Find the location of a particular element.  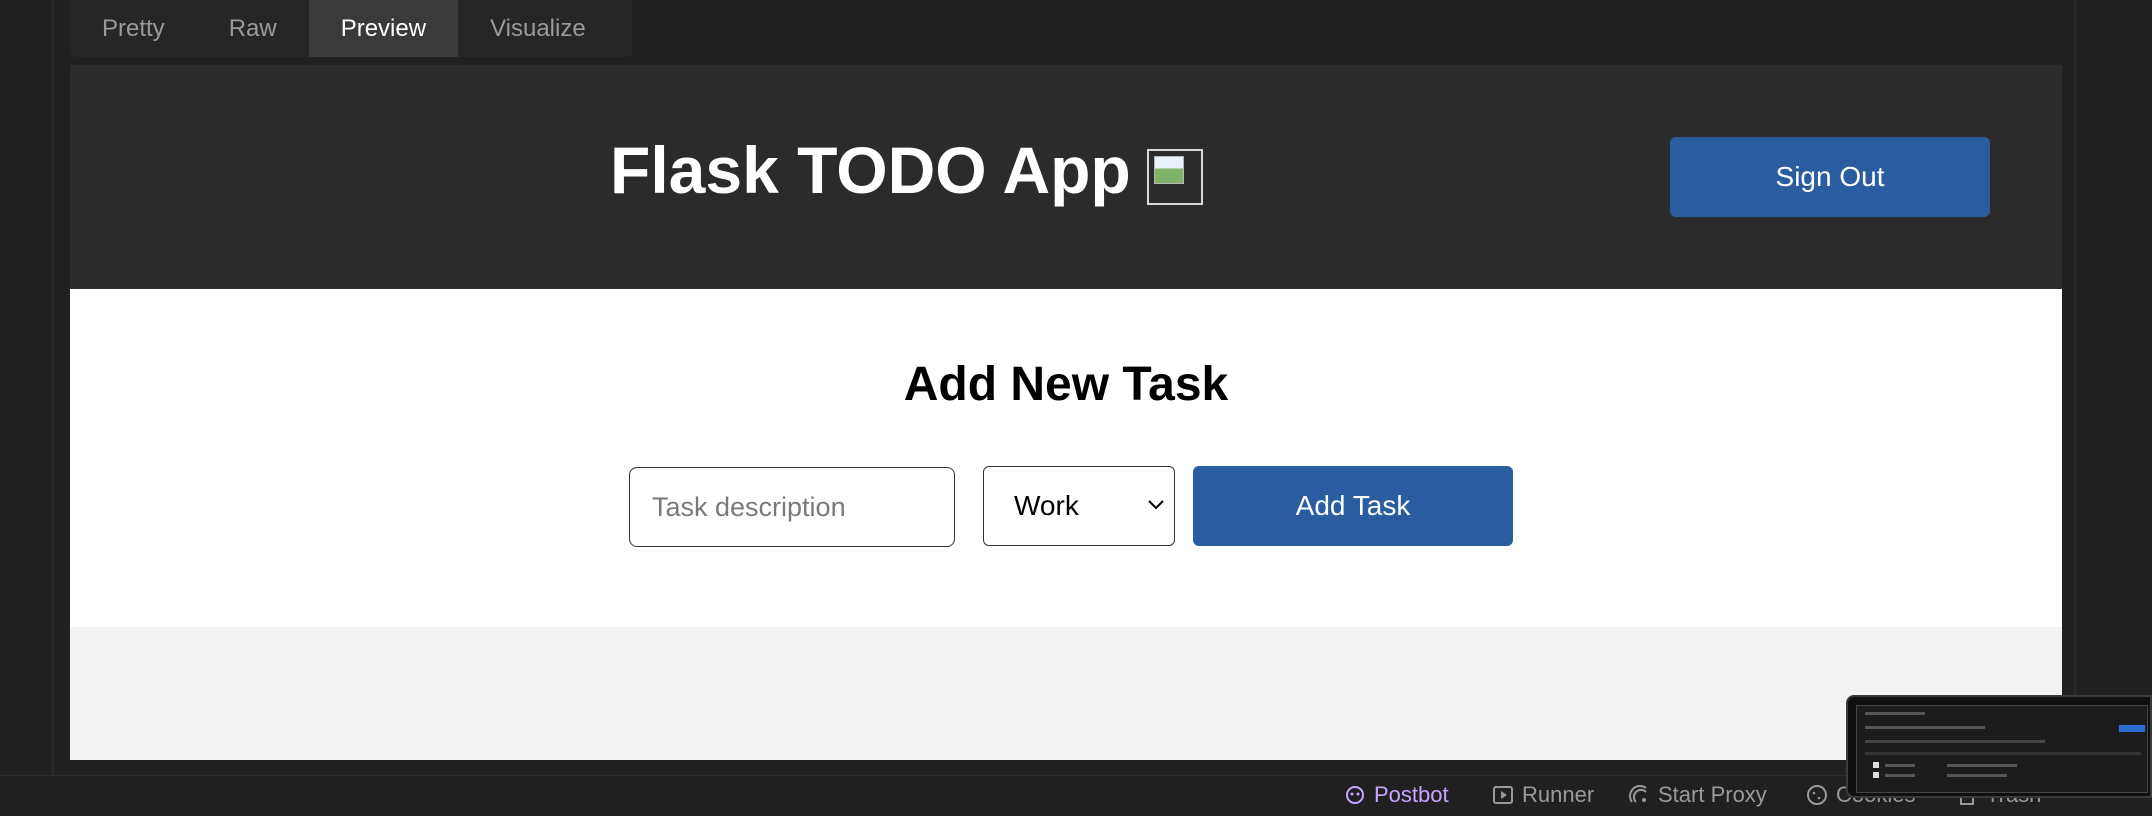

left-rail is located at coordinates (53, 387).